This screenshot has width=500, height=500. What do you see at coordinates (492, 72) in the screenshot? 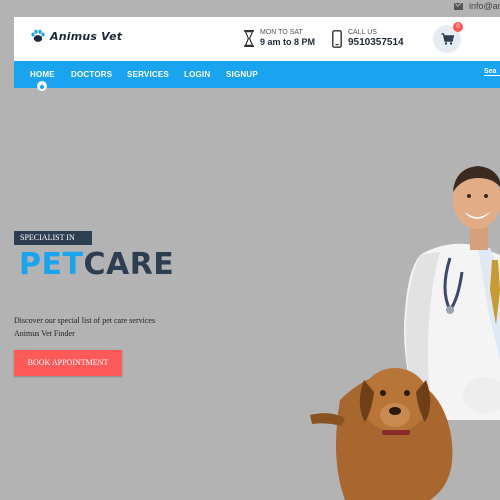
I see `nav-search-input: Sea` at bounding box center [492, 72].